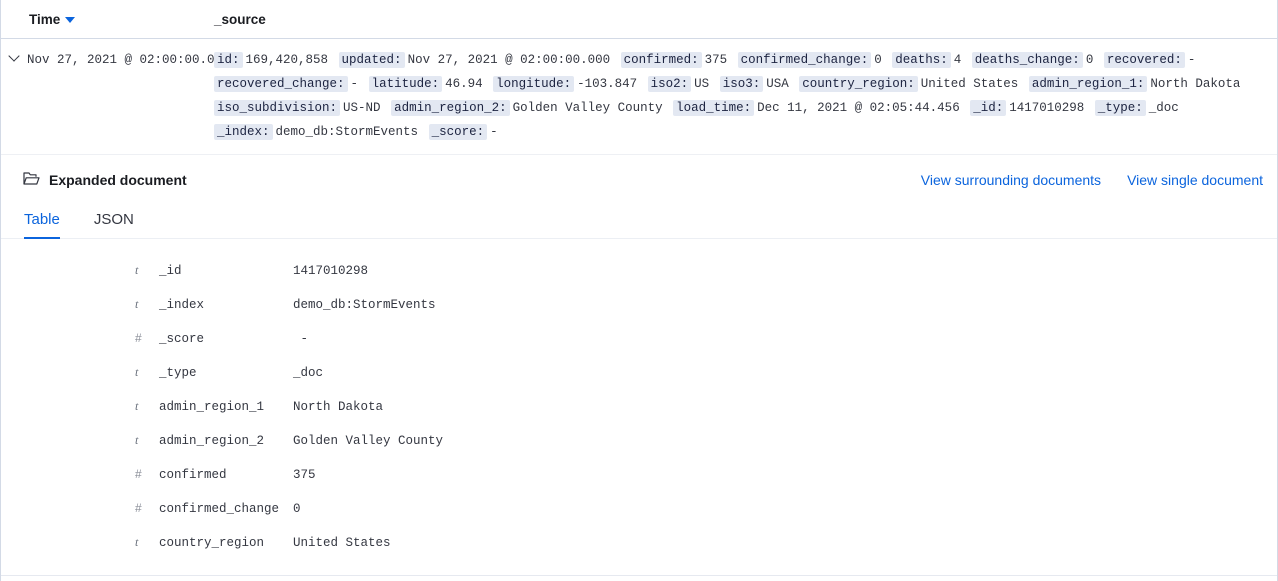 The image size is (1278, 581). What do you see at coordinates (509, 60) in the screenshot?
I see `source-field-value: Nov 27, 2021 @ 02:00:00.000` at bounding box center [509, 60].